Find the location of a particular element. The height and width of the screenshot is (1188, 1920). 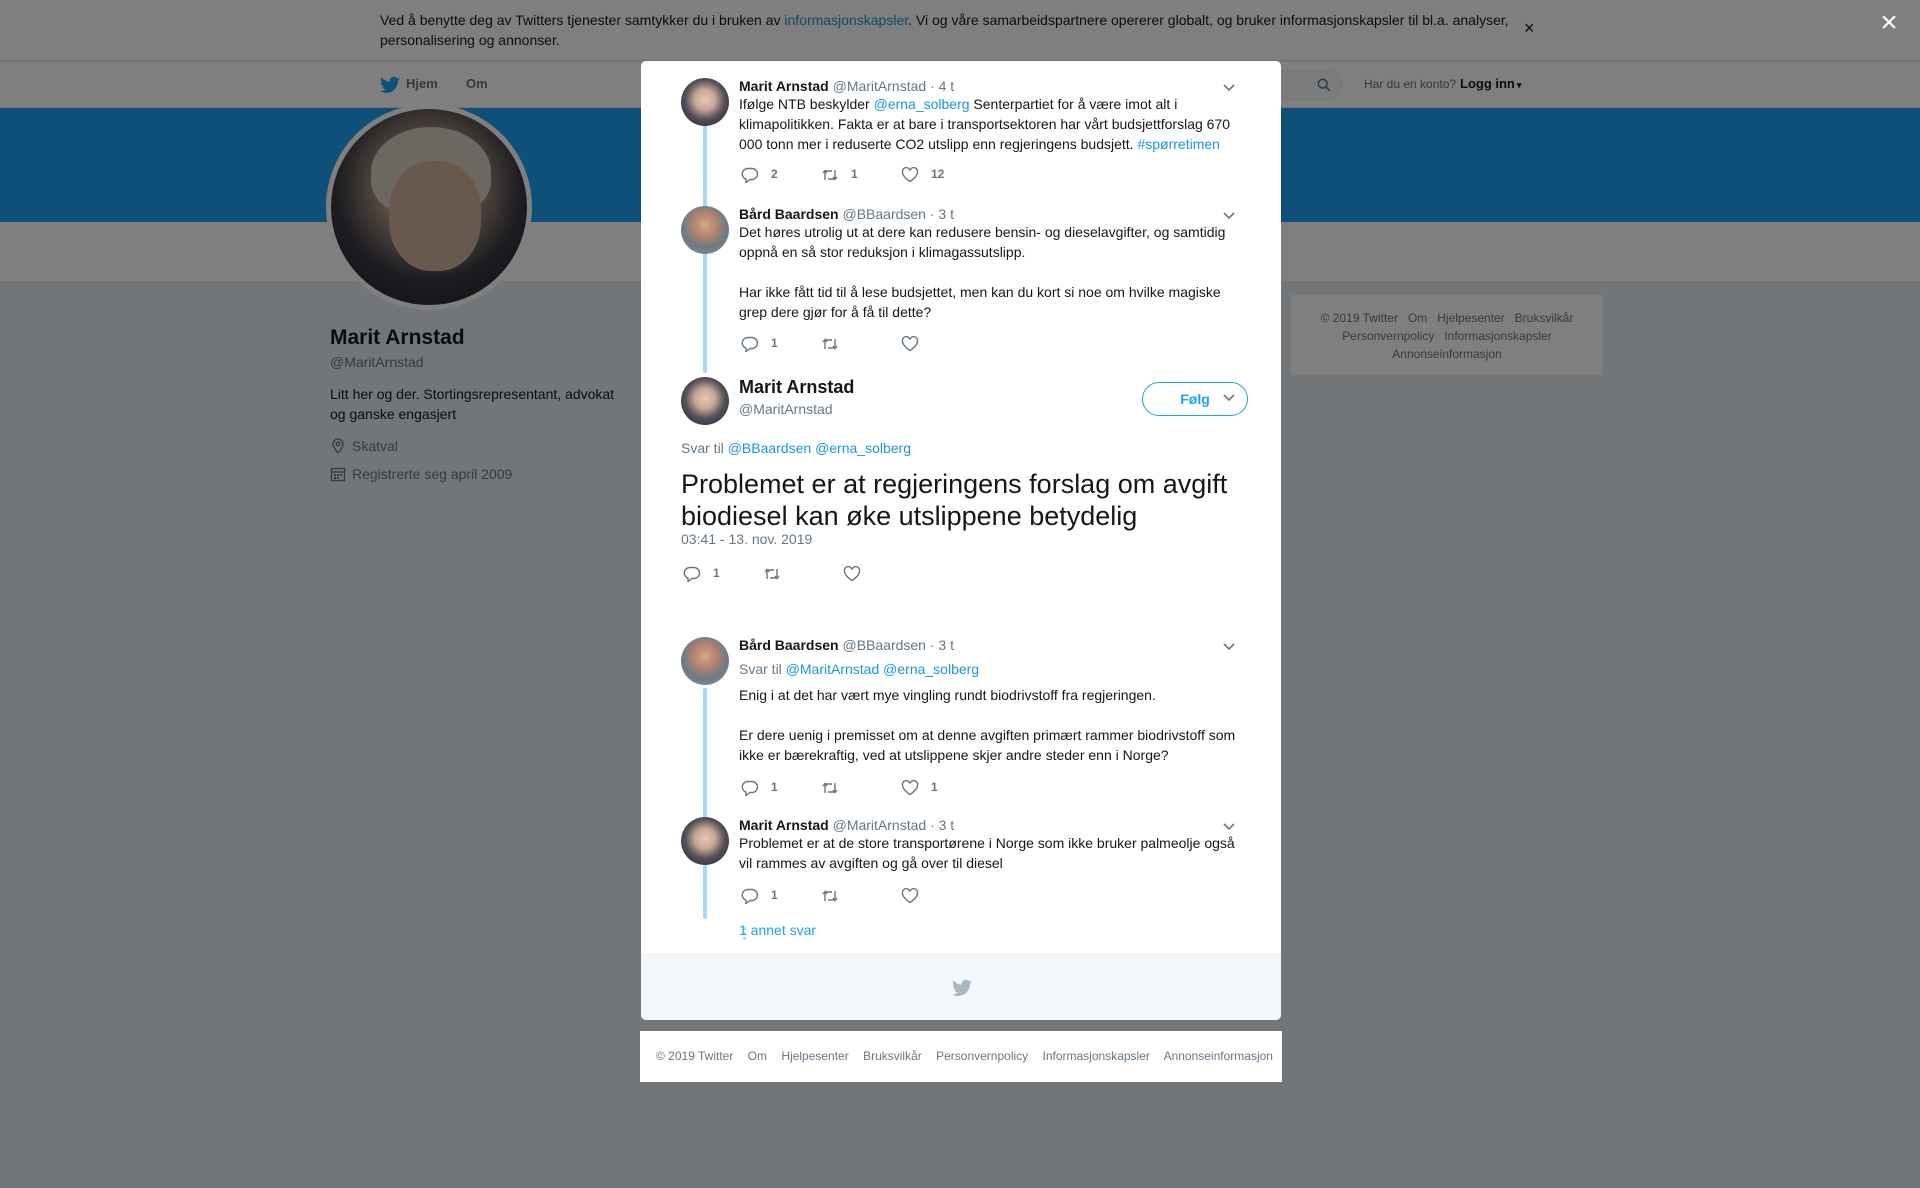

tweet-header: Marit Arnstad @MaritArnstad · 3 t is located at coordinates (846, 825).